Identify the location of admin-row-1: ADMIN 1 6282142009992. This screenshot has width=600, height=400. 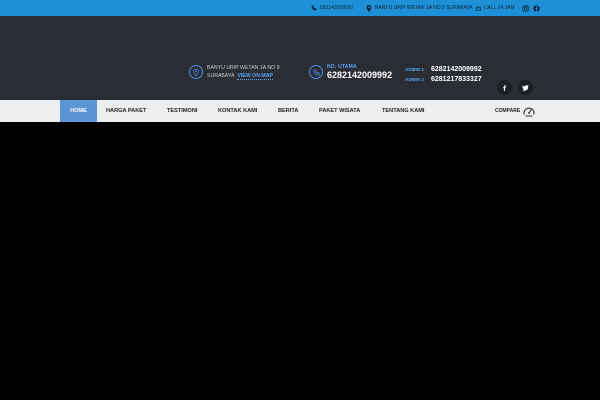
(443, 69).